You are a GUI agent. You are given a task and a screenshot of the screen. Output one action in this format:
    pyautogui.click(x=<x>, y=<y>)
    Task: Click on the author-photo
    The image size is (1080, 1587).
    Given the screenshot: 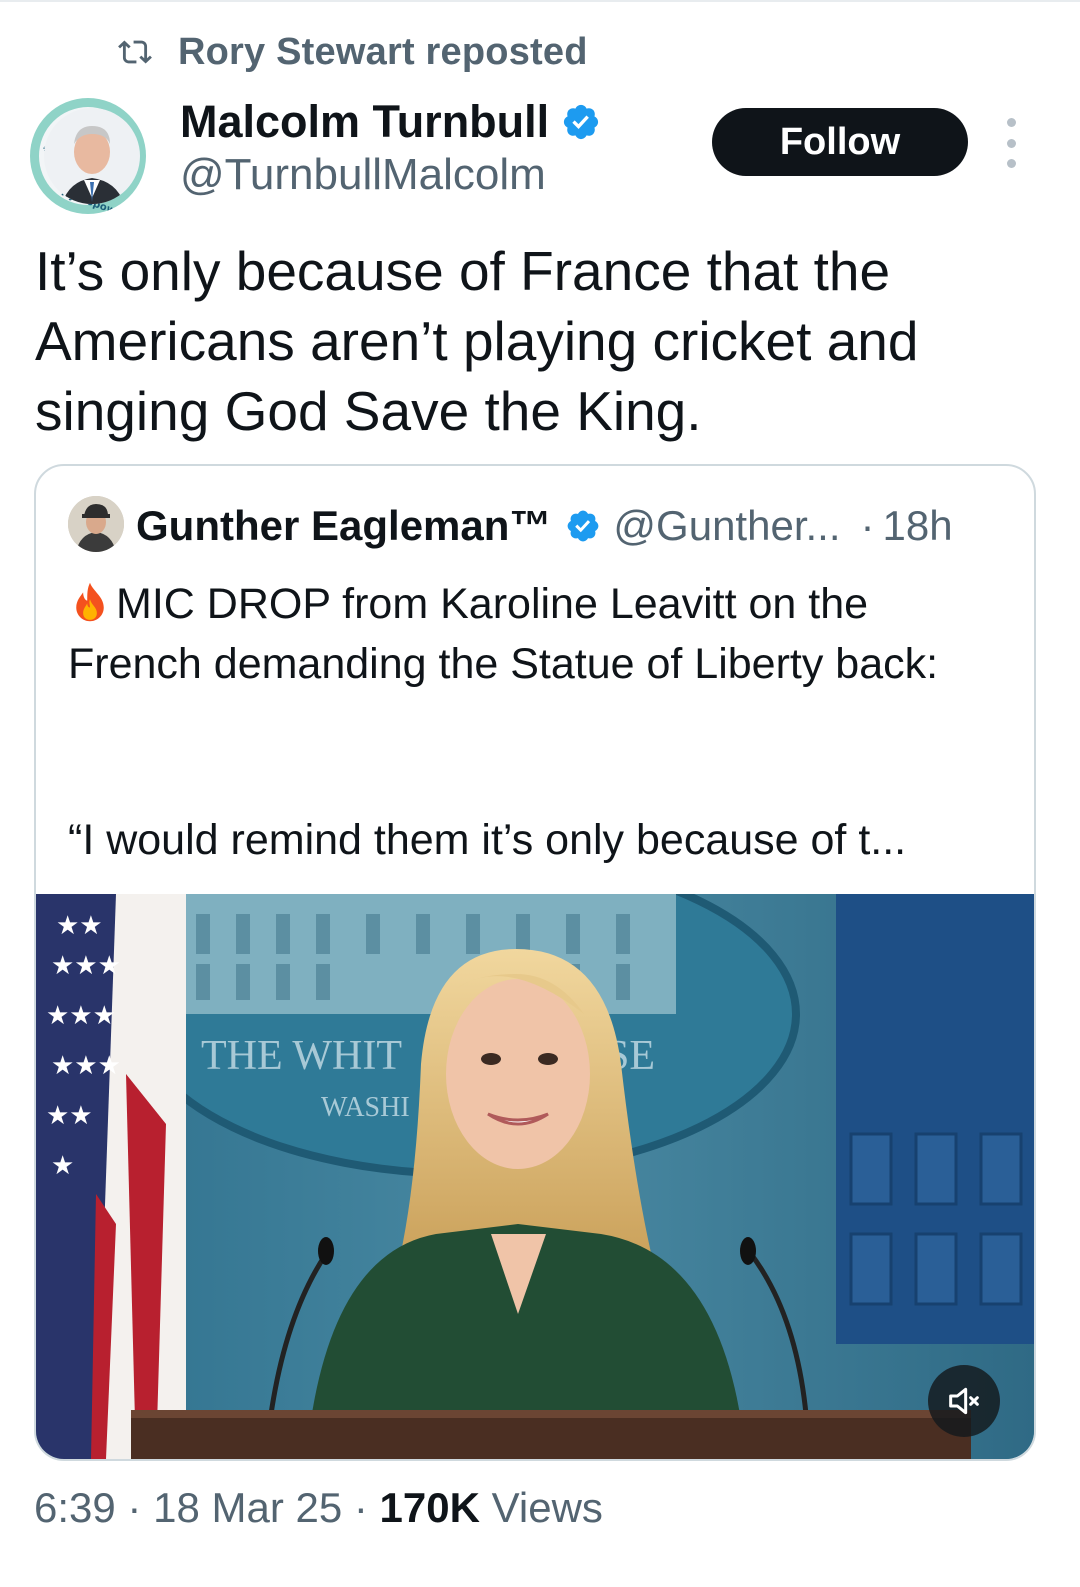 What is the action you would take?
    pyautogui.click(x=92, y=156)
    